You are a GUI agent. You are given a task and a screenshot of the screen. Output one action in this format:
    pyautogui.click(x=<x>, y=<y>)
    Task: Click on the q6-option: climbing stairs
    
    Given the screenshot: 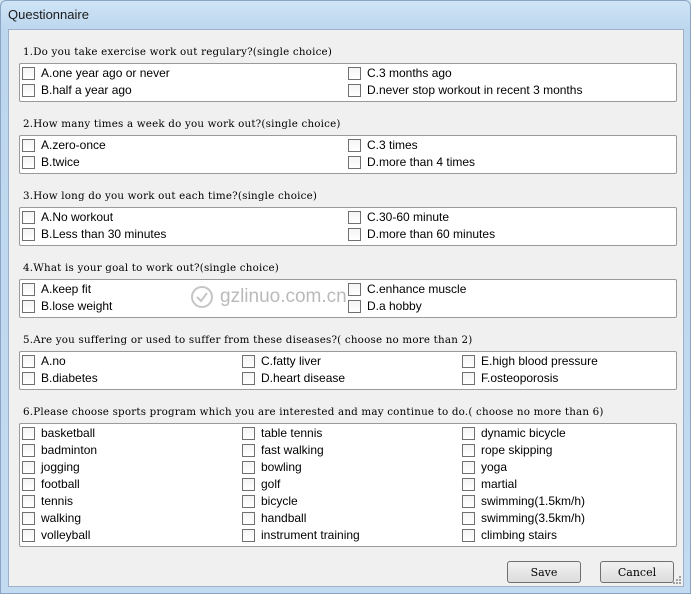 What is the action you would take?
    pyautogui.click(x=509, y=535)
    